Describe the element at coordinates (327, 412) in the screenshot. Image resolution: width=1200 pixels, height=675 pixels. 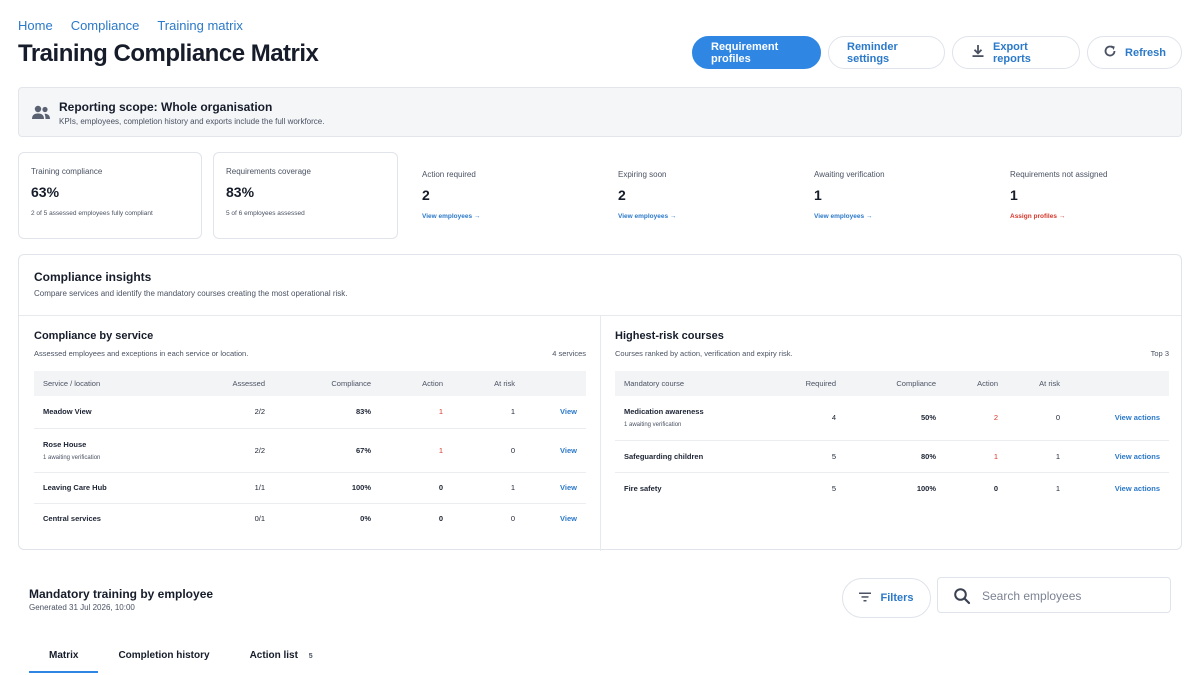
I see `compliance-cell: 83%` at that location.